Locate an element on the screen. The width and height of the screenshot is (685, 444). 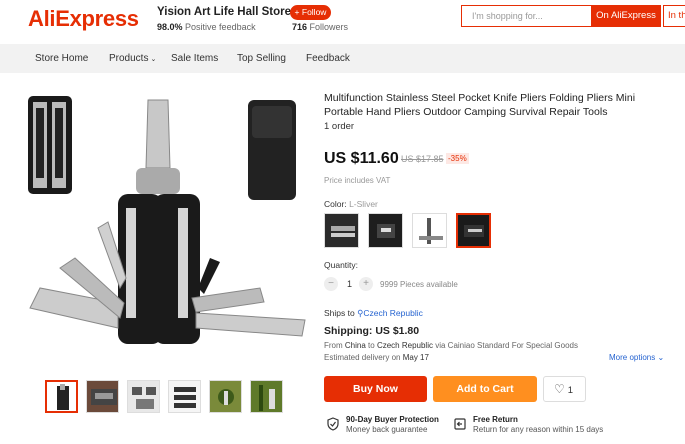
shipping-cost: Shipping: US $1.80 is located at coordinates (372, 331).